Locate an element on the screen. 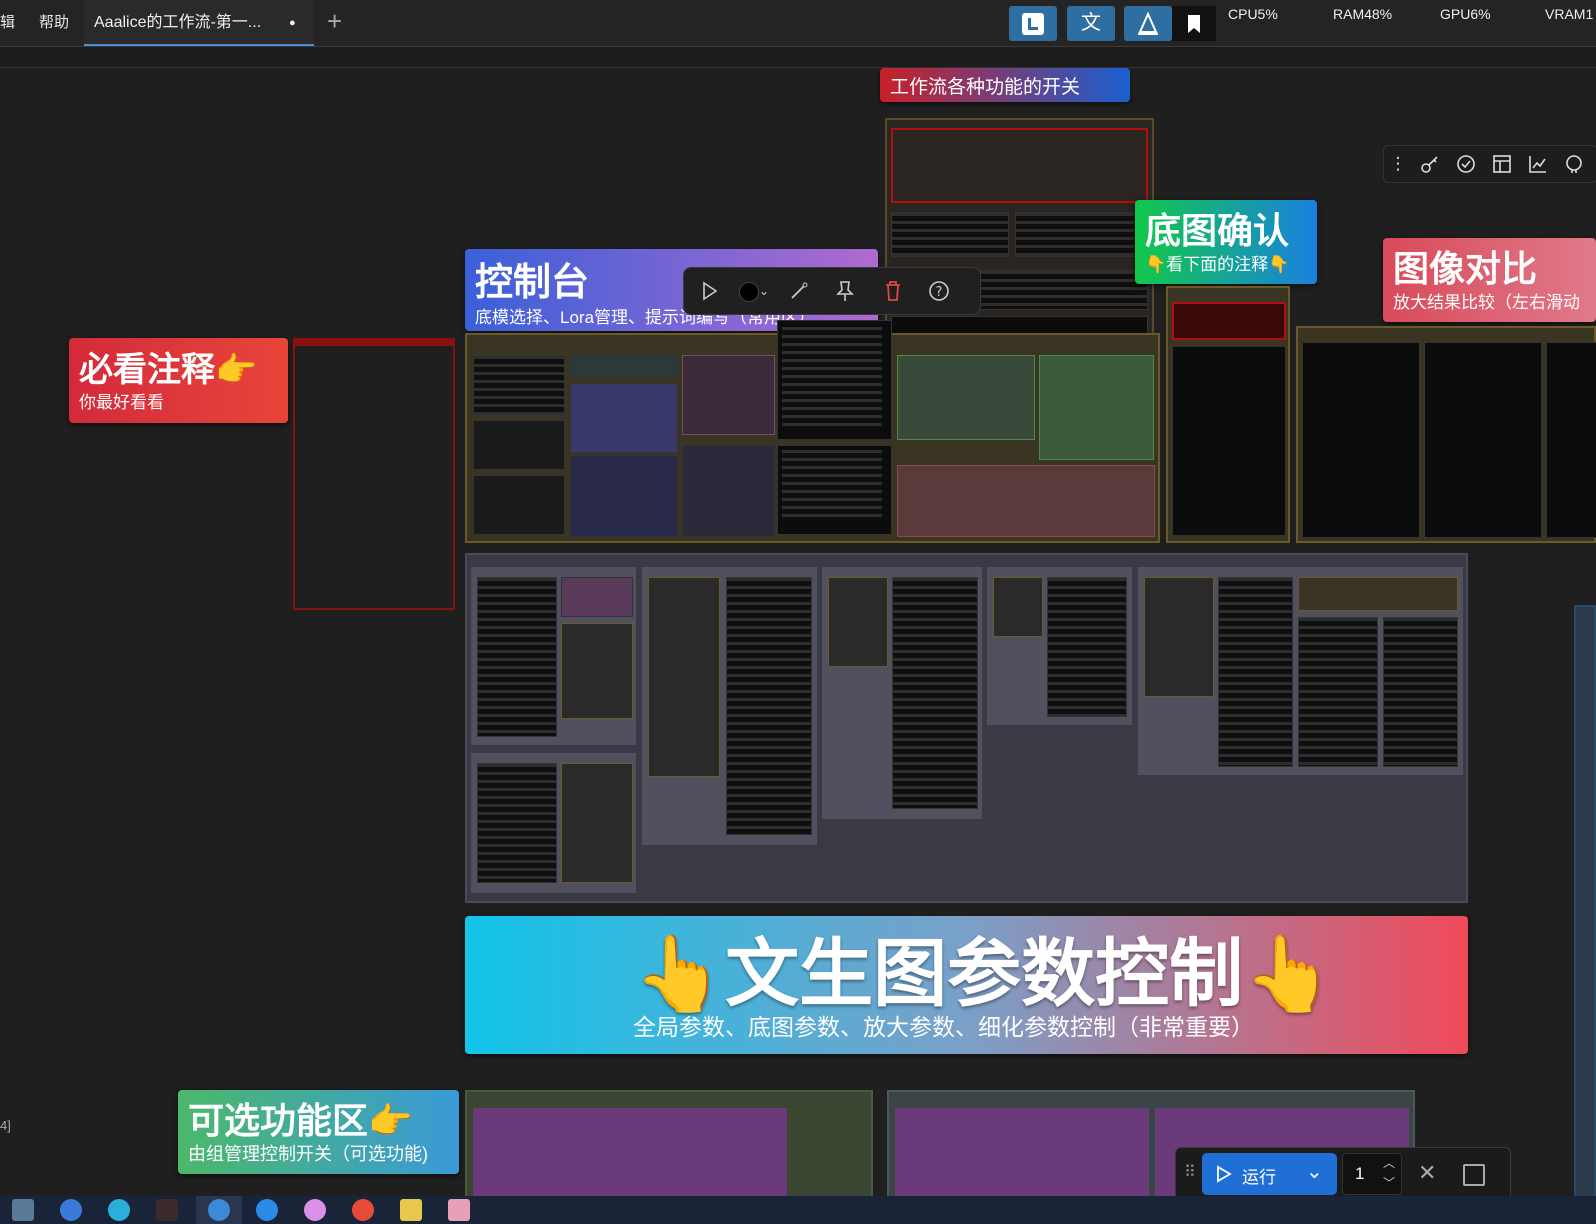 The width and height of the screenshot is (1596, 1224). must-read-subtitle: 你最好看看 is located at coordinates (121, 402).